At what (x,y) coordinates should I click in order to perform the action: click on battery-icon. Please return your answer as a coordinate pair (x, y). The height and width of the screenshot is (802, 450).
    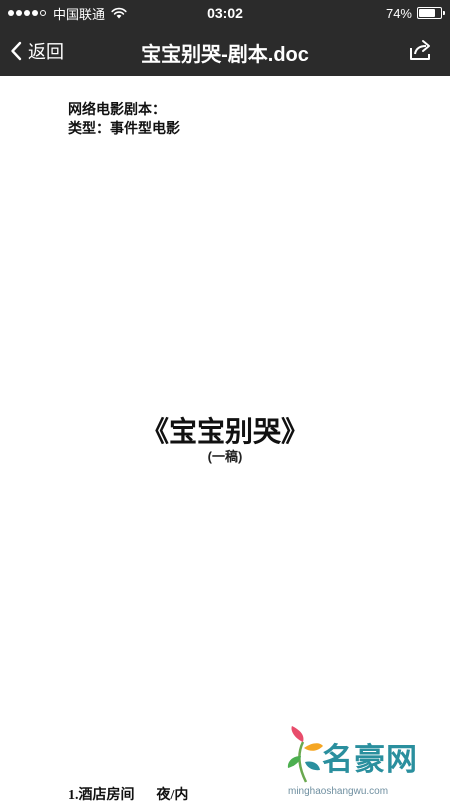
    Looking at the image, I should click on (431, 13).